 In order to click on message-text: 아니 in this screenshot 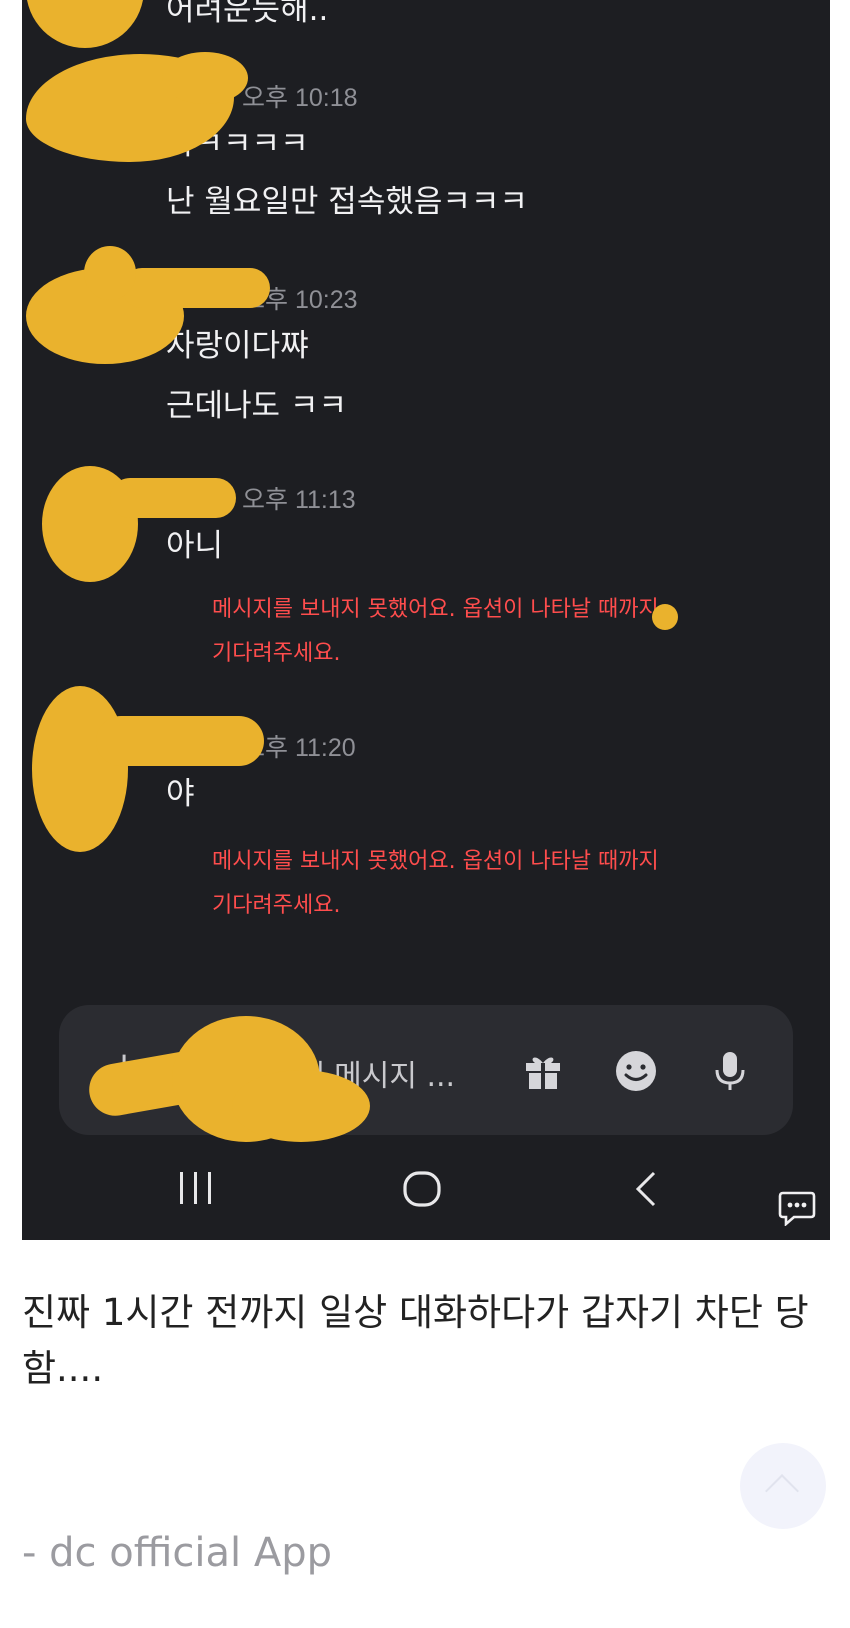, I will do `click(195, 546)`.